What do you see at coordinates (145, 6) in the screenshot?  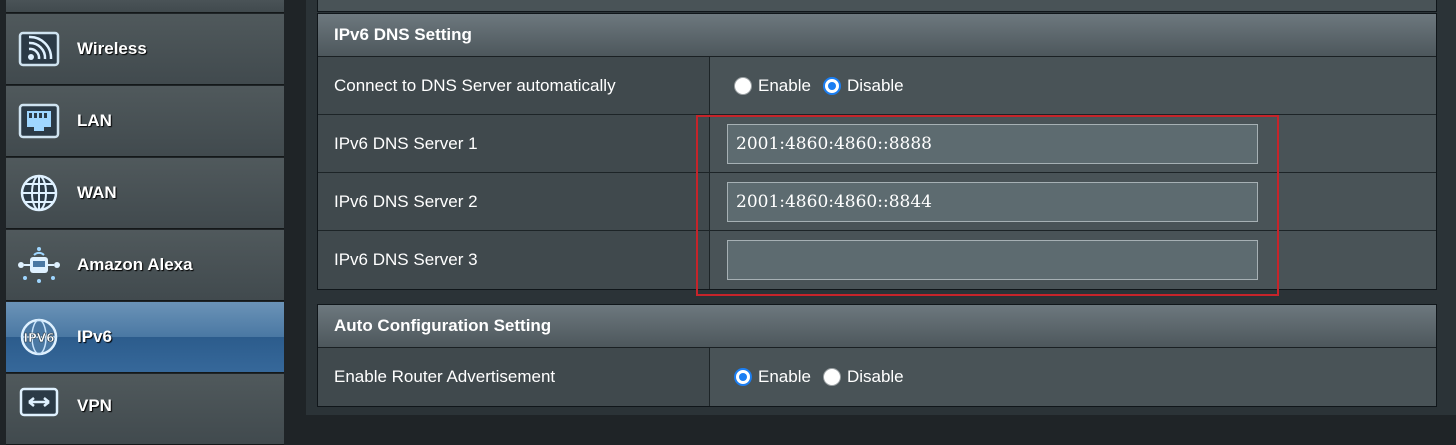 I see `sidebar-item-partial` at bounding box center [145, 6].